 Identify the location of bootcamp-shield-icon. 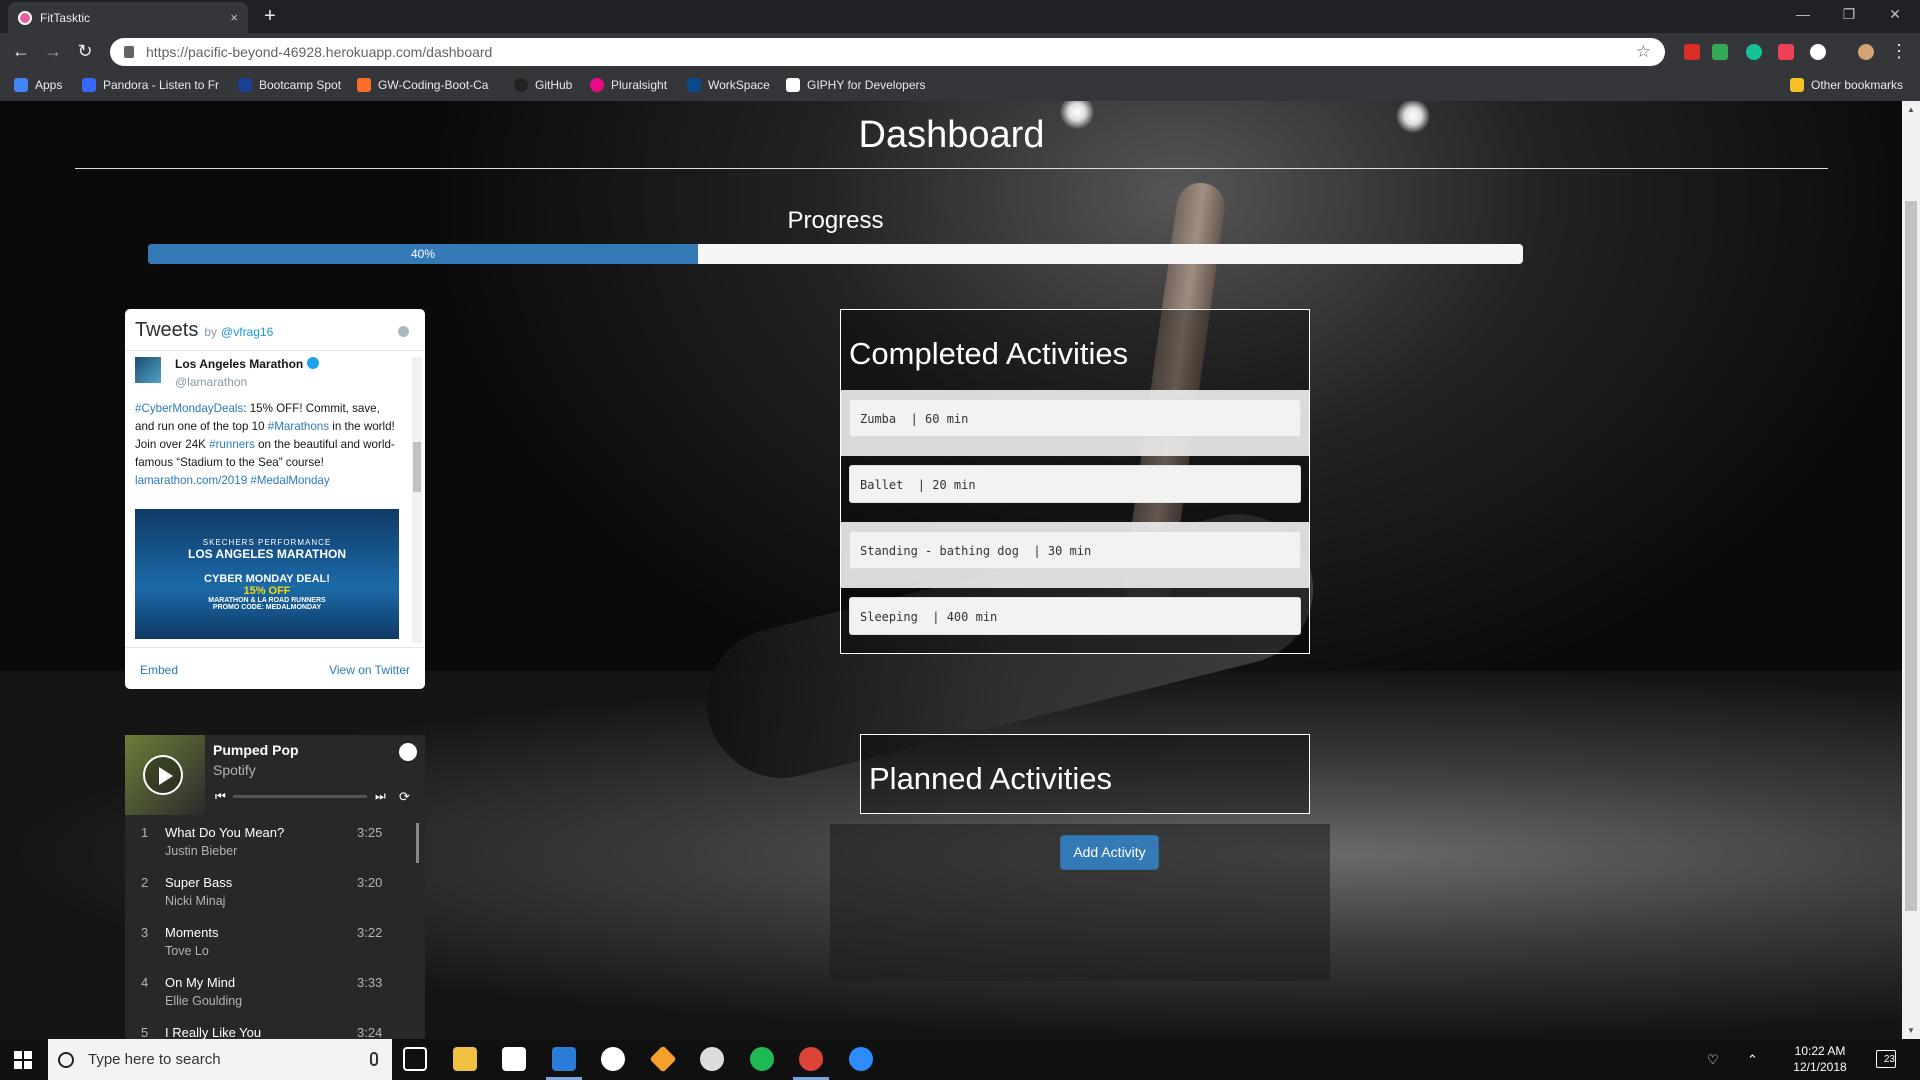
(245, 85).